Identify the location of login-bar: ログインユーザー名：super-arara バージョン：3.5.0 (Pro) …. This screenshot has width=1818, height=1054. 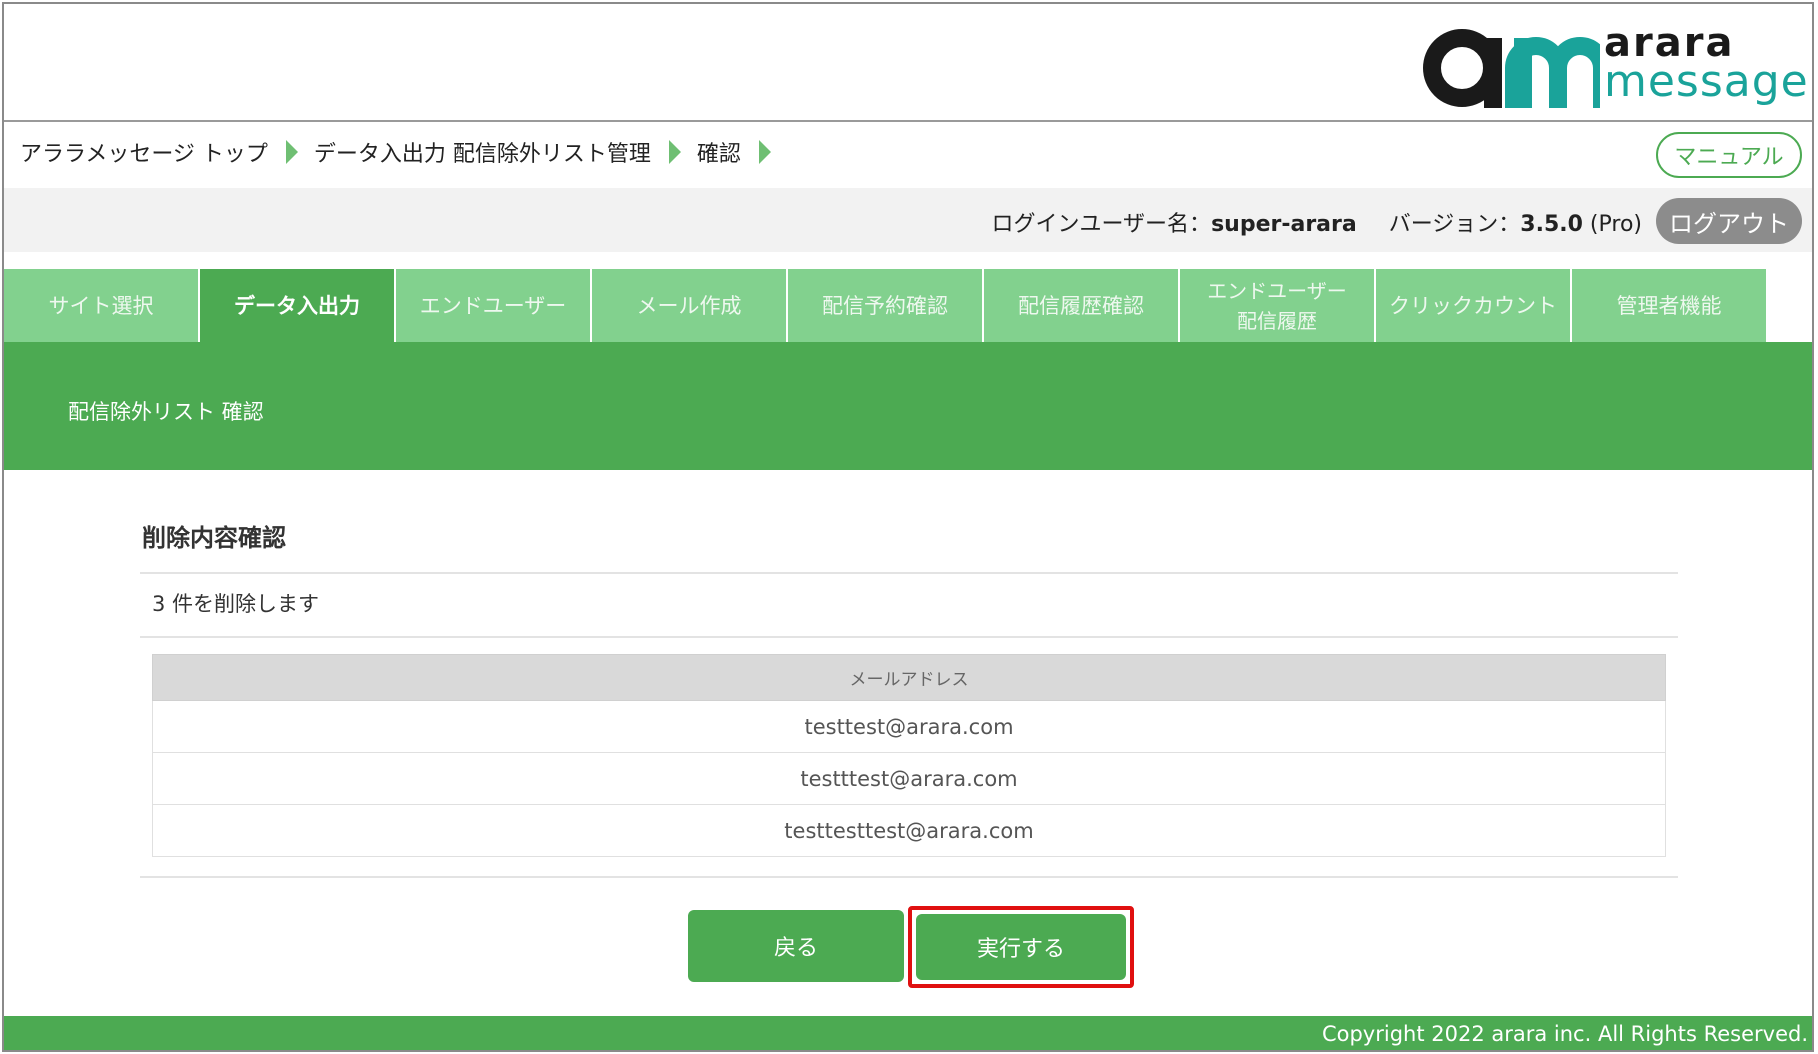
(908, 220).